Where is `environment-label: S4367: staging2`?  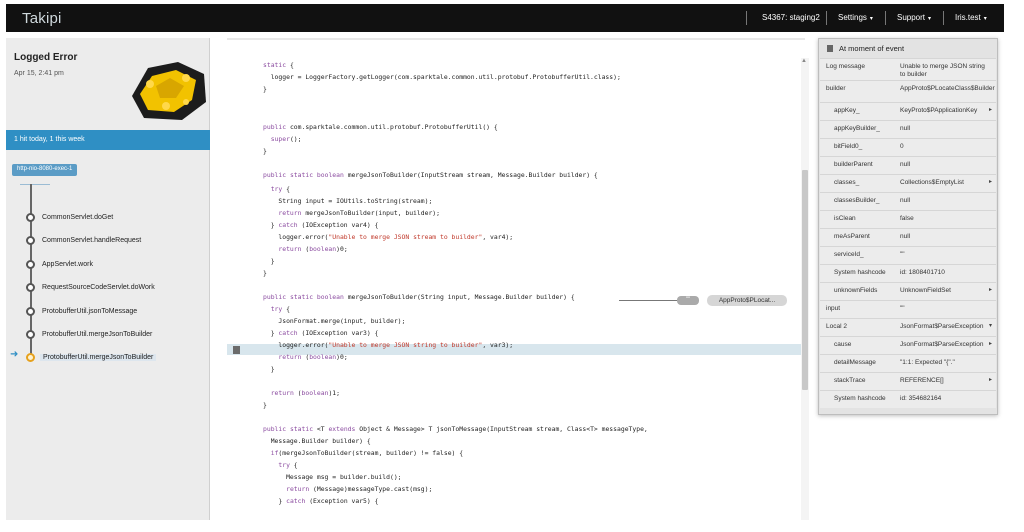 environment-label: S4367: staging2 is located at coordinates (791, 17).